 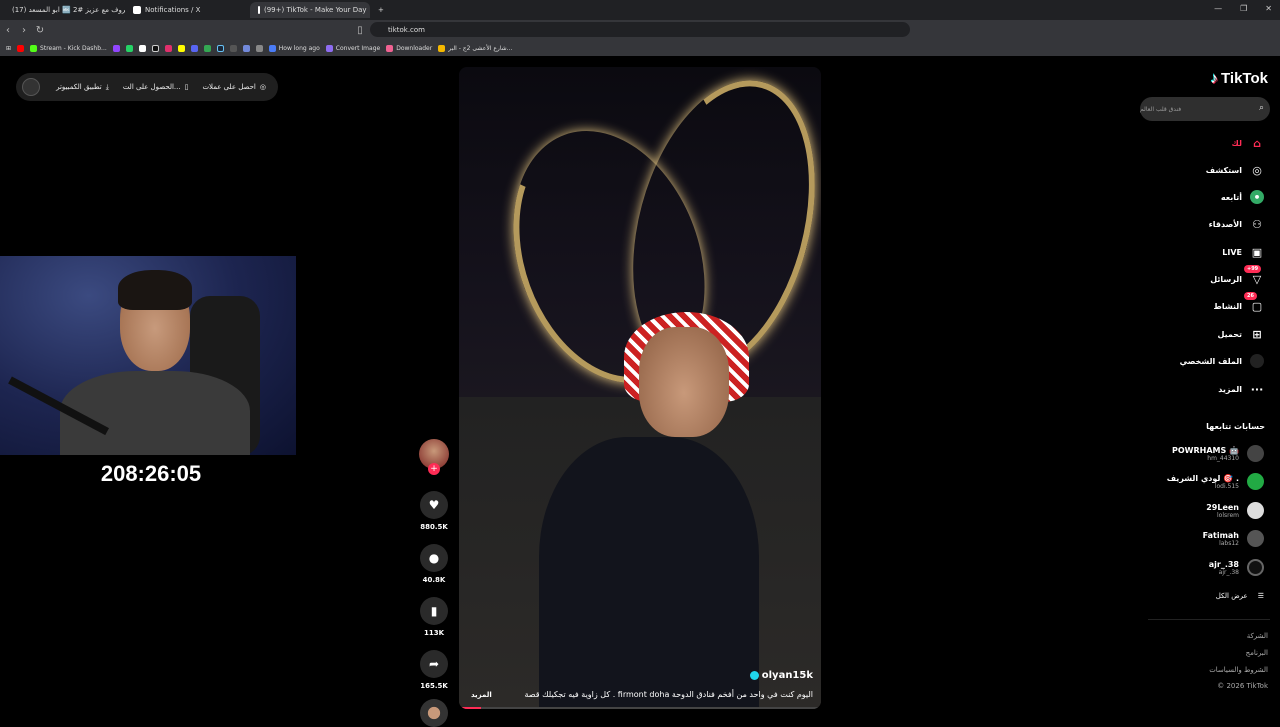 What do you see at coordinates (79, 87) in the screenshot?
I see `desktop-app-label: تطبيق الكمبيوتر` at bounding box center [79, 87].